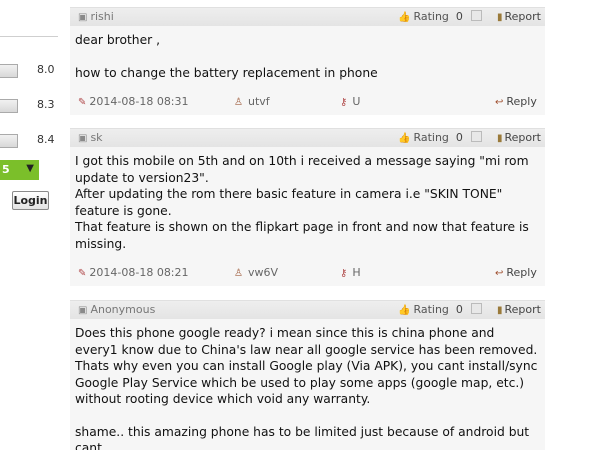  I want to click on comment-author-name: sk, so click(96, 137).